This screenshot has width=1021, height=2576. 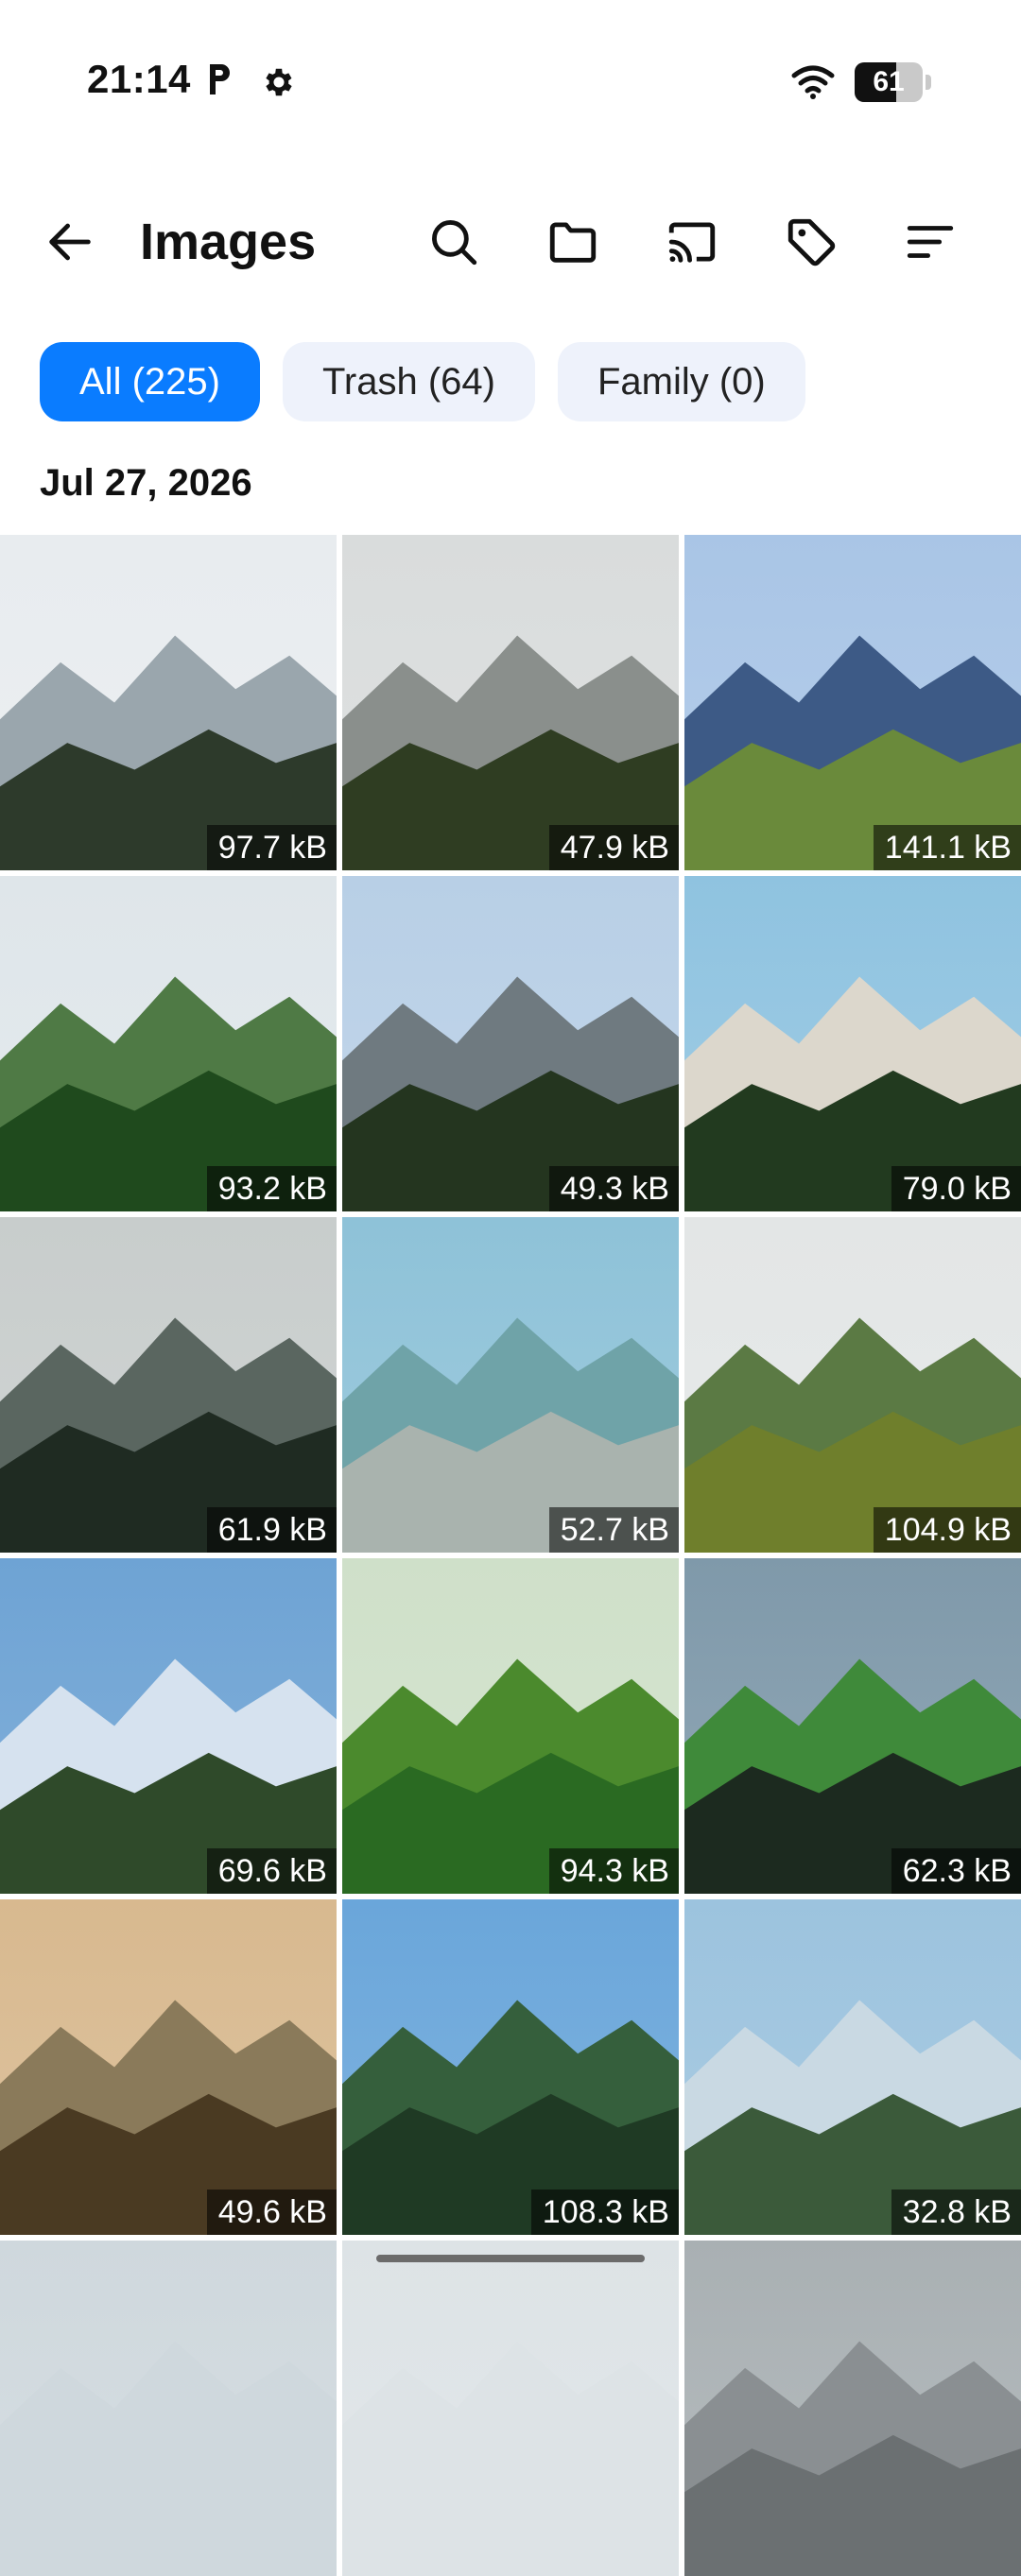 I want to click on file-size-label: 32.8 kB, so click(x=956, y=2212).